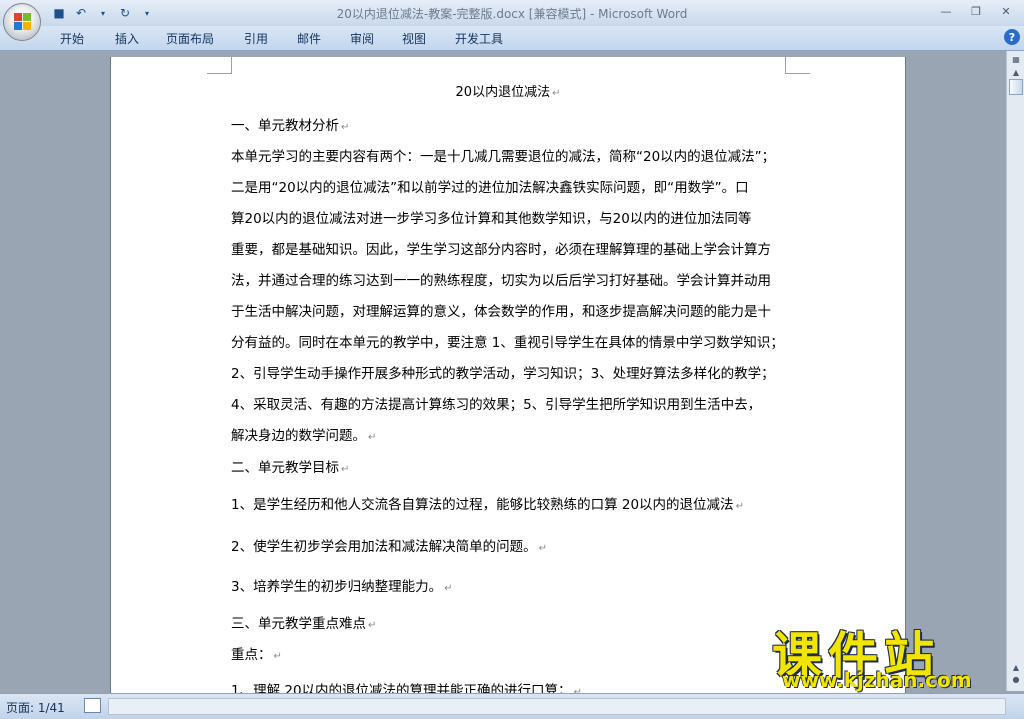 Image resolution: width=1024 pixels, height=719 pixels. I want to click on paragraph-line: 算20以内的退位减法对进一步学习多位计算和其他数学知识，与20以内的进位加法同等, so click(491, 219).